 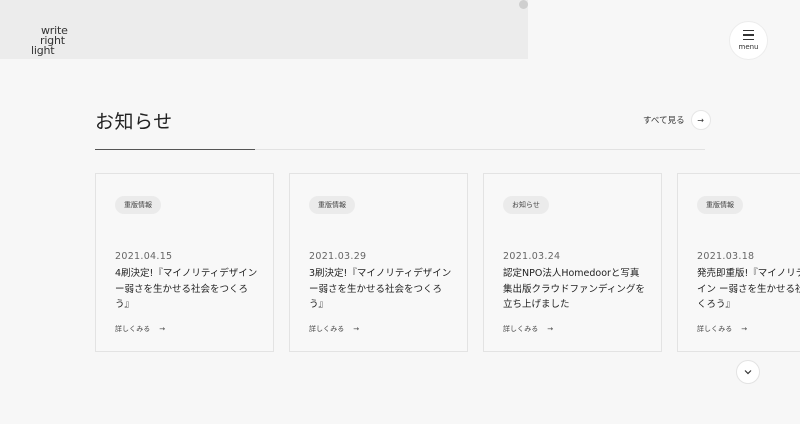 I want to click on news-title: 認定NPO法人Homedoorと写真集出版クラウドファンディングを立ち上げました, so click(x=574, y=289).